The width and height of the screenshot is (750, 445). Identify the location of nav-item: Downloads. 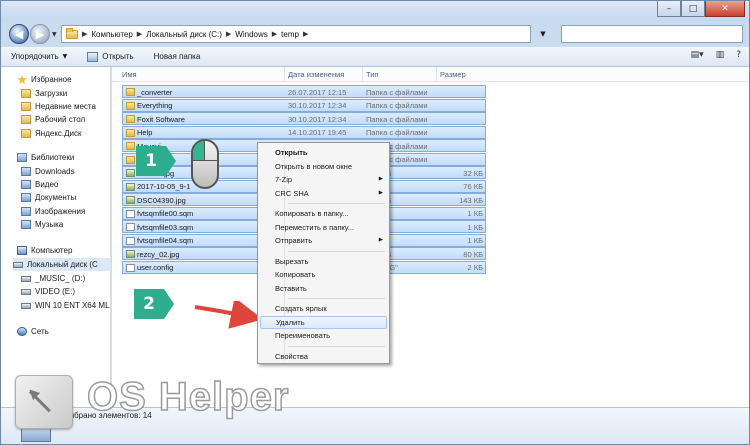
(48, 171).